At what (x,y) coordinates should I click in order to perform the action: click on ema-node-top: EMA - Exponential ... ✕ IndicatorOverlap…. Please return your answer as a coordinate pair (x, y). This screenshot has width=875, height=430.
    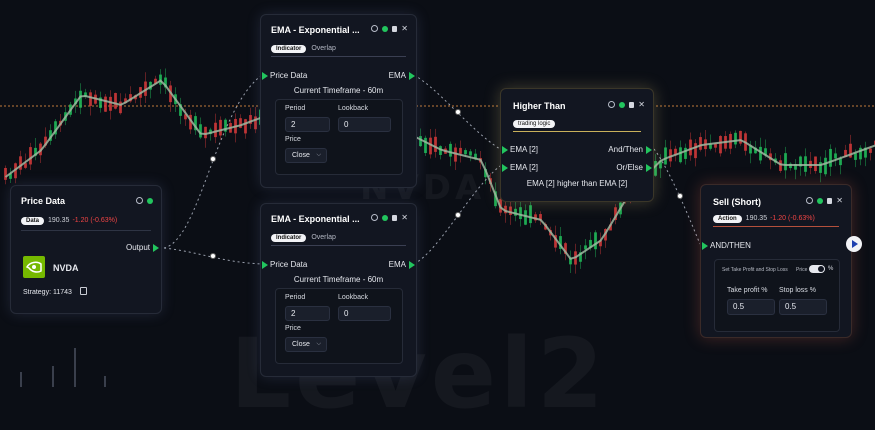
    Looking at the image, I should click on (338, 101).